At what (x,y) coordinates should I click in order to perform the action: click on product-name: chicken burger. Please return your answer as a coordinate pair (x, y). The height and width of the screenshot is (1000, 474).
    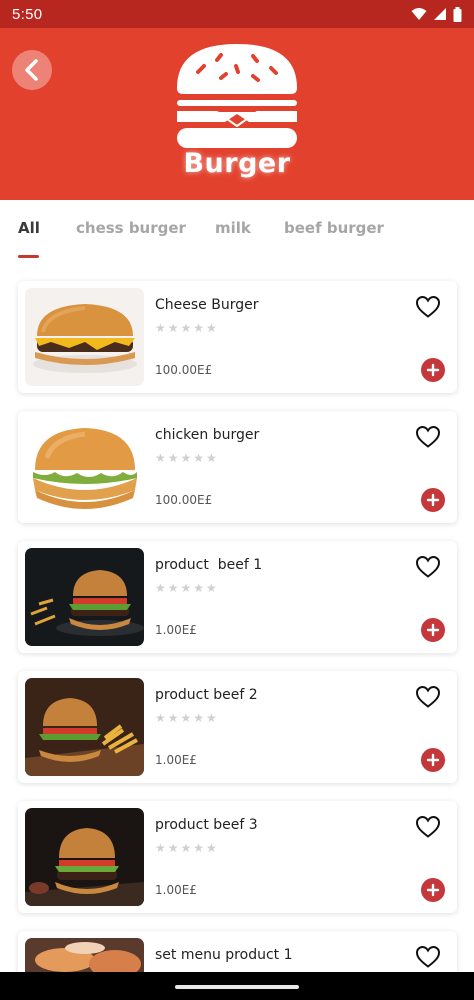
    Looking at the image, I should click on (207, 435).